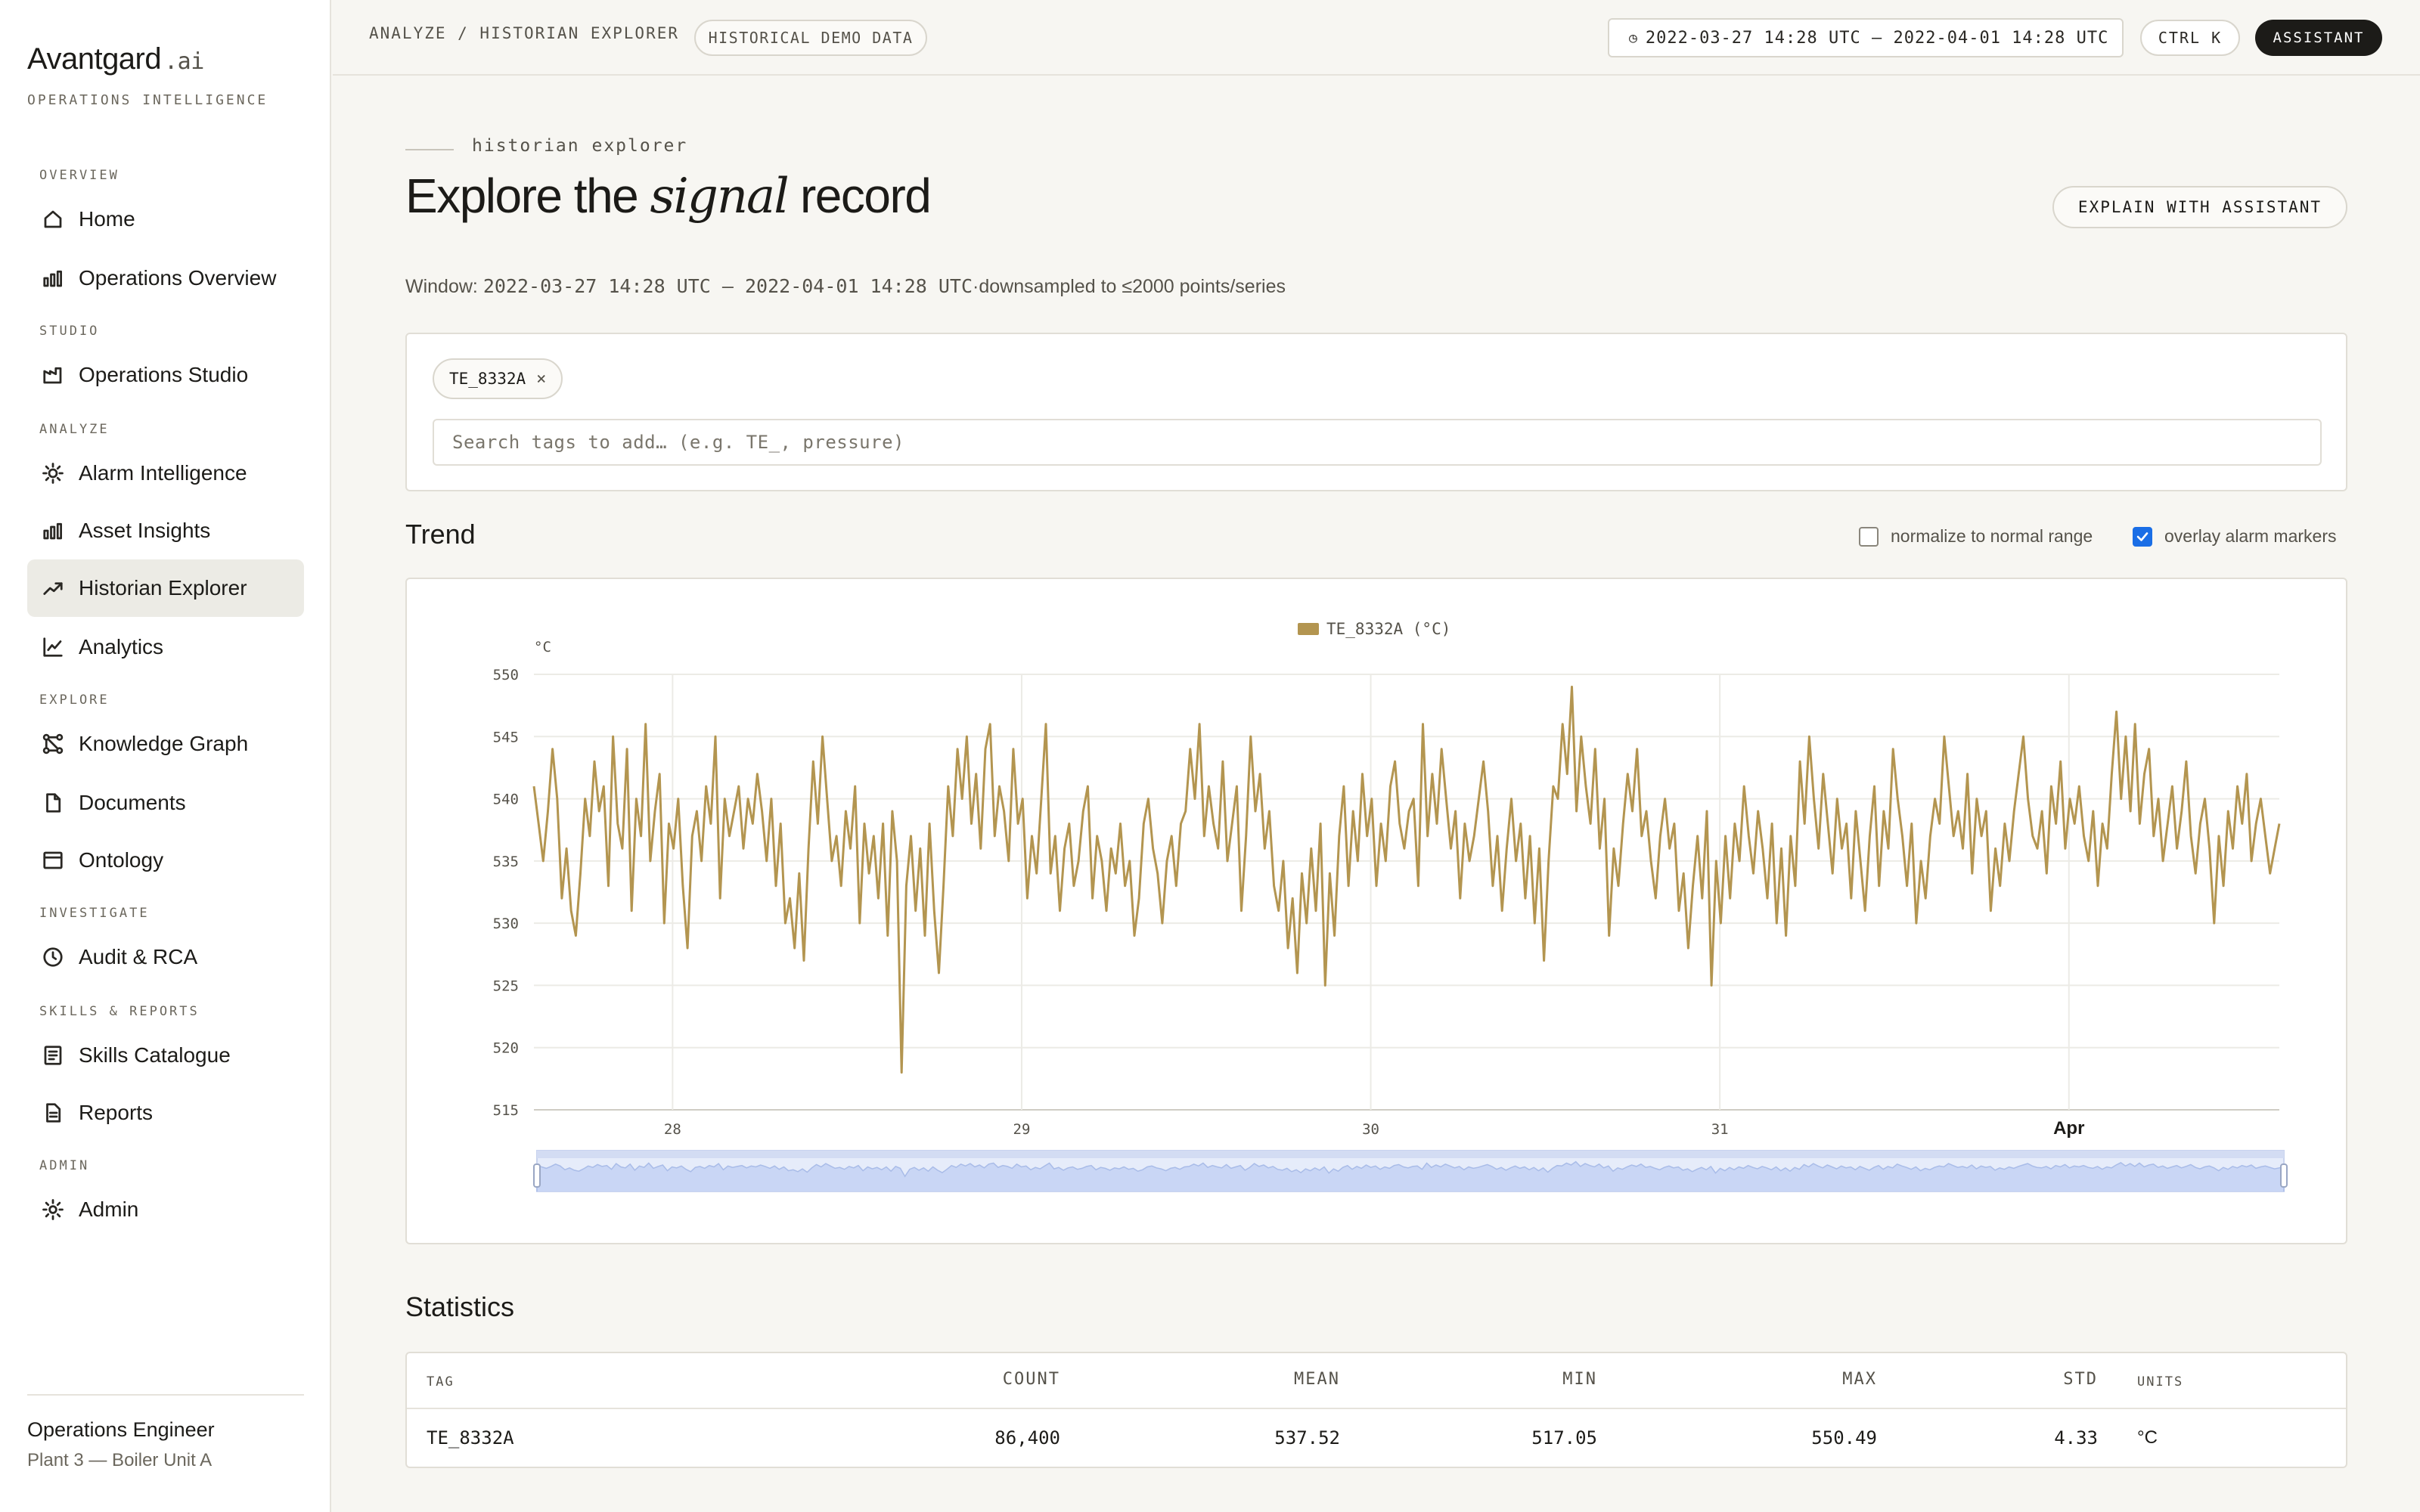 The image size is (2420, 1512). I want to click on sidebar-item-label: Operations Overview, so click(178, 278).